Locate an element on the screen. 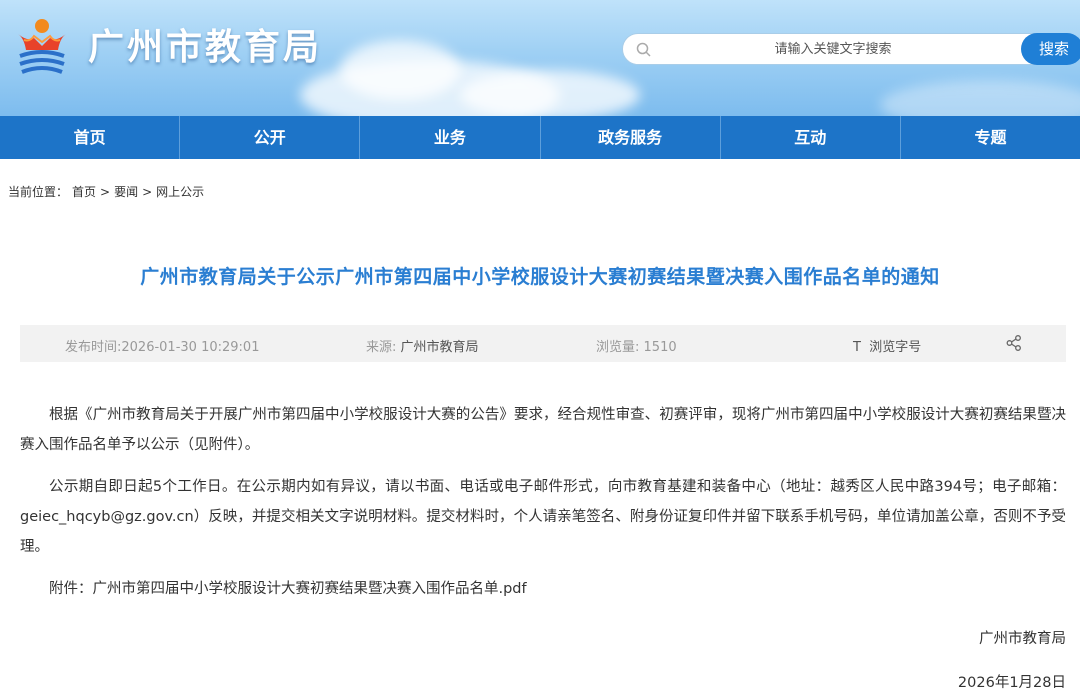  nav-item-home: 首页 is located at coordinates (90, 137).